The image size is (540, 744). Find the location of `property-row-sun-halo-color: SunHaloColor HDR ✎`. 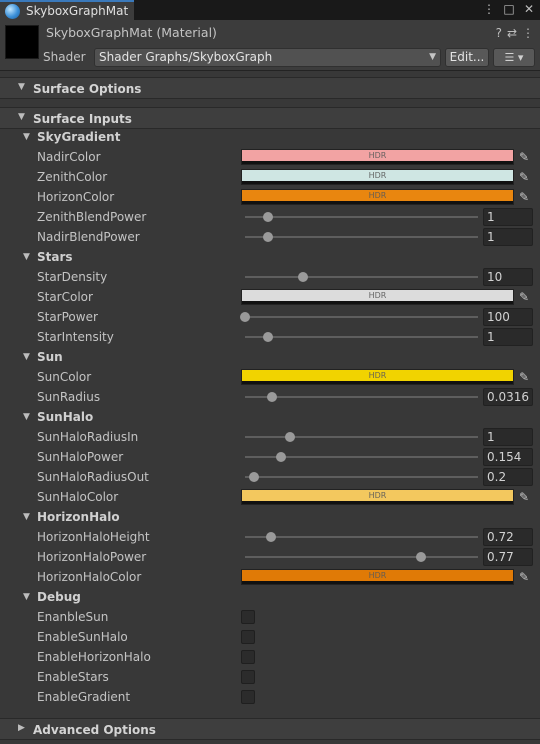

property-row-sun-halo-color: SunHaloColor HDR ✎ is located at coordinates (270, 497).